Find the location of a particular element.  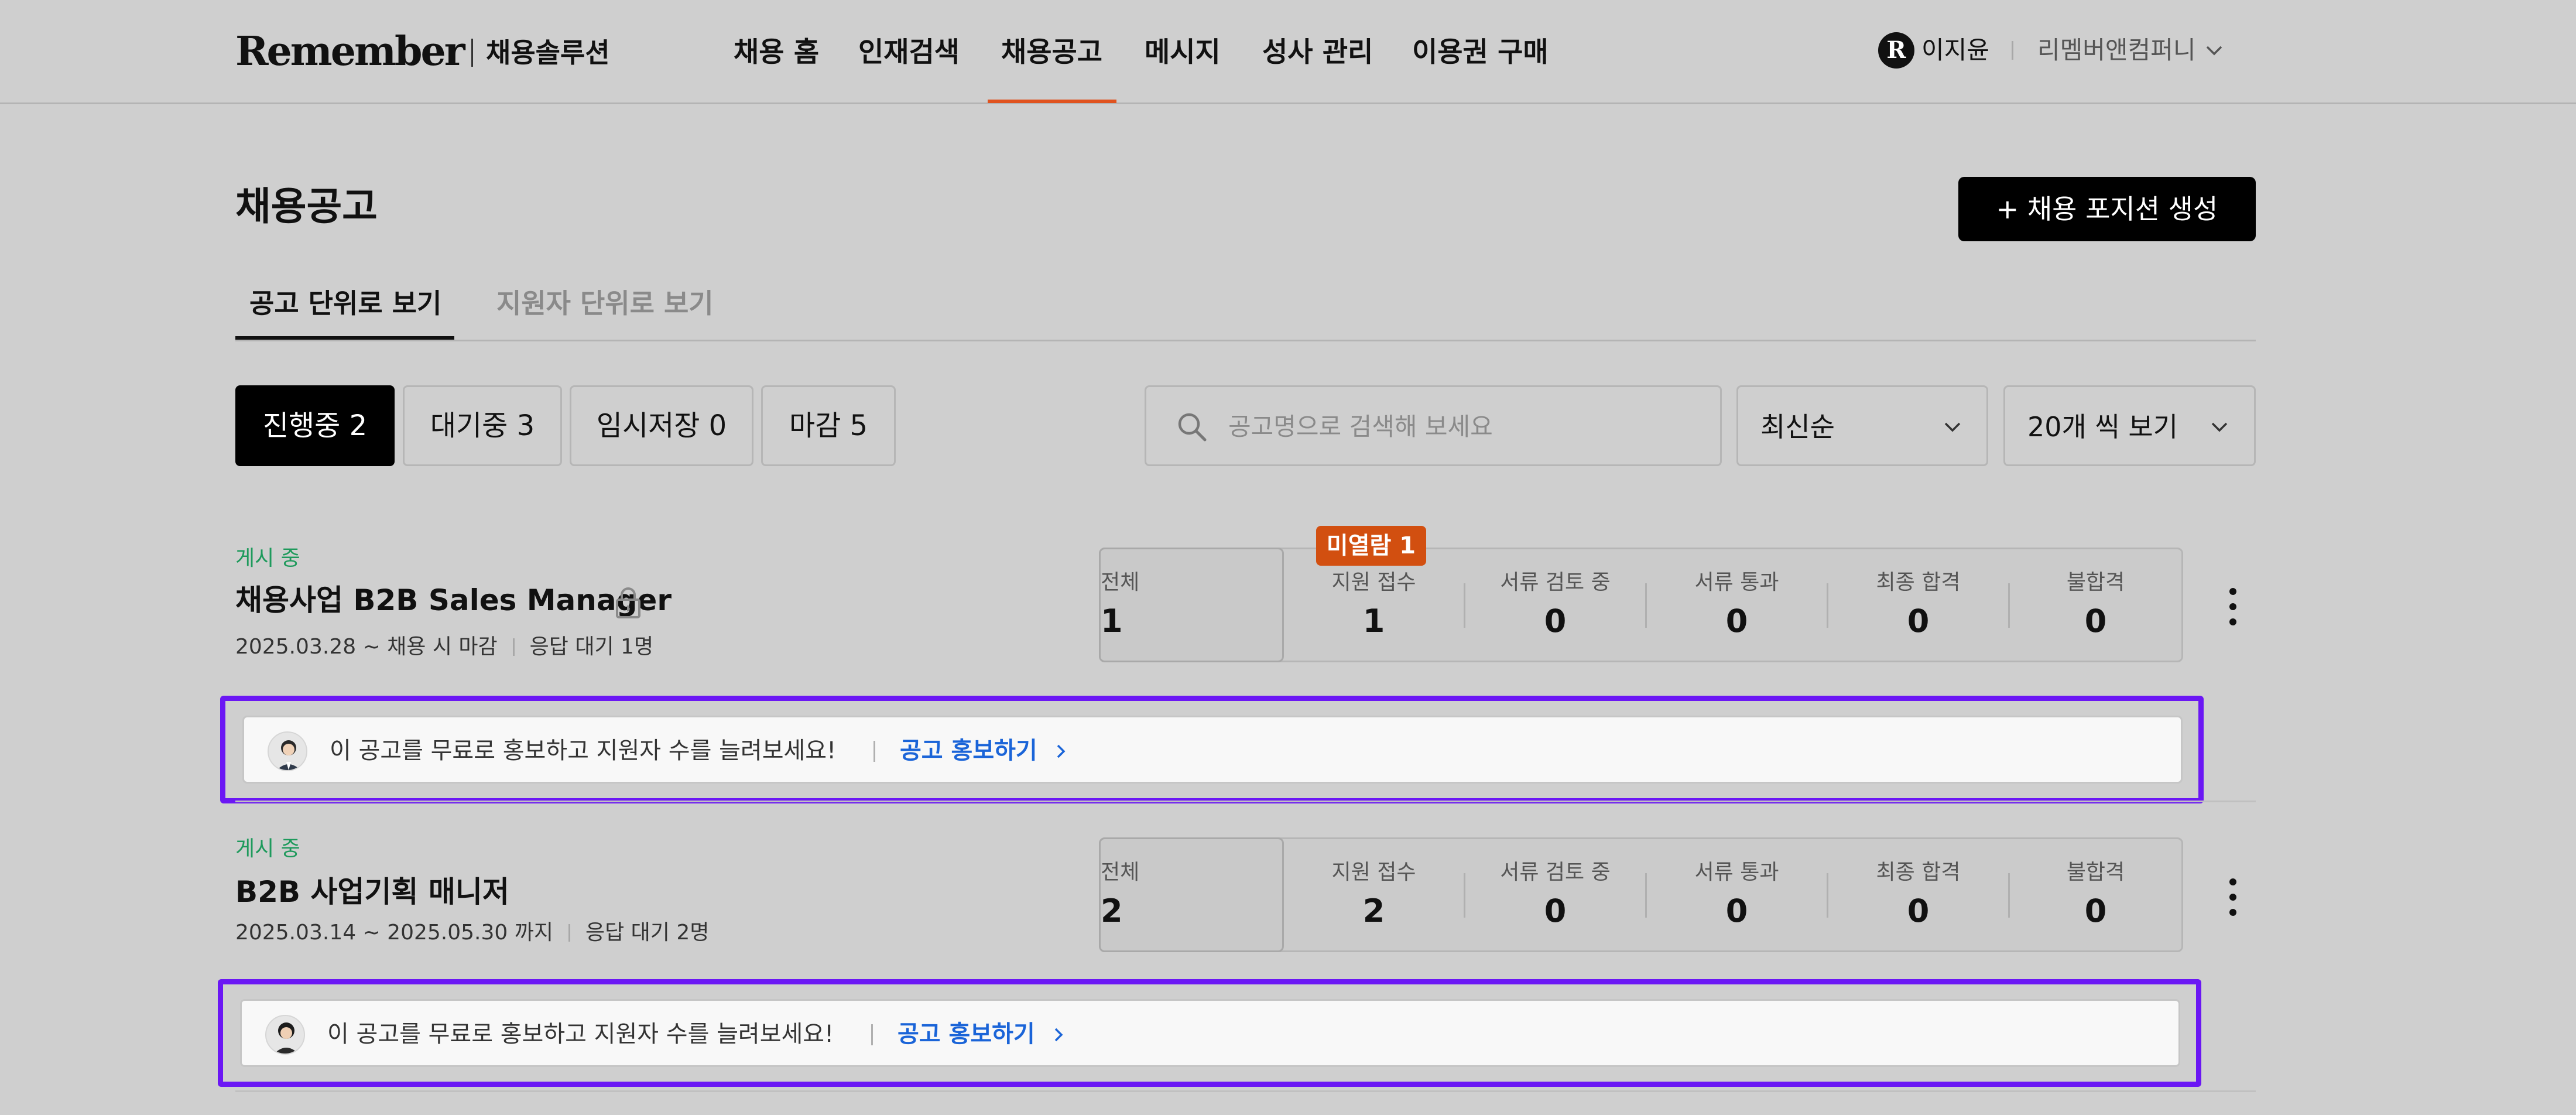

job-title: 채용사업 B2B Sales Manager is located at coordinates (454, 600).